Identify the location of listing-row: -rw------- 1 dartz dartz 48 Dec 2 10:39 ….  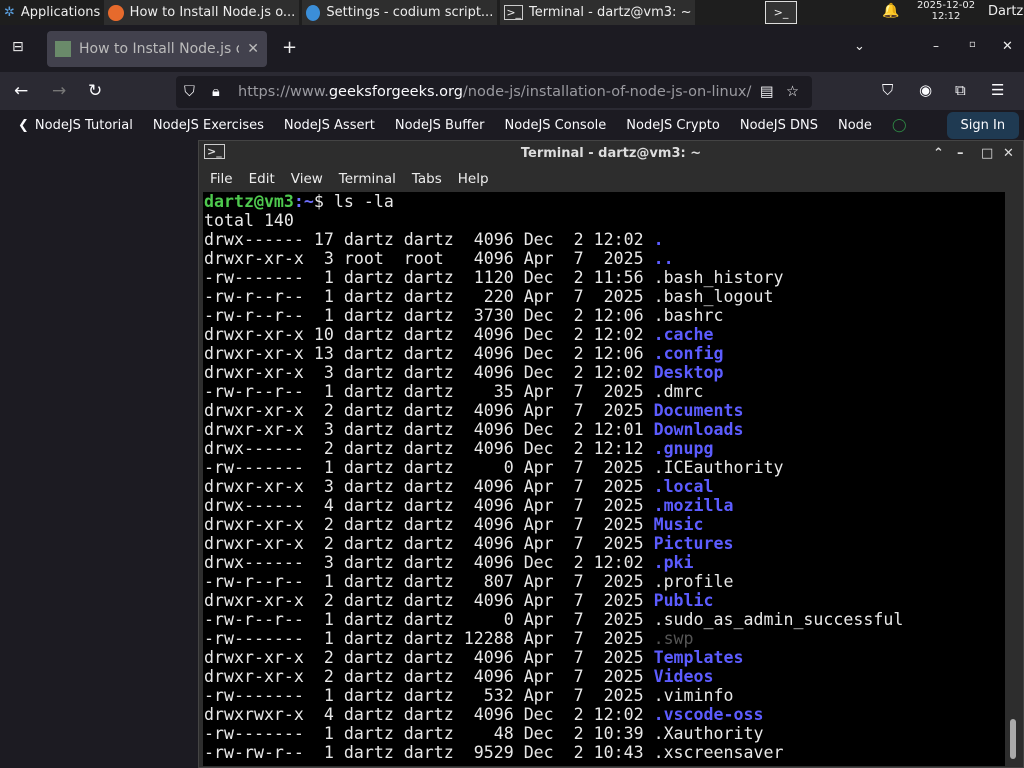
(604, 733).